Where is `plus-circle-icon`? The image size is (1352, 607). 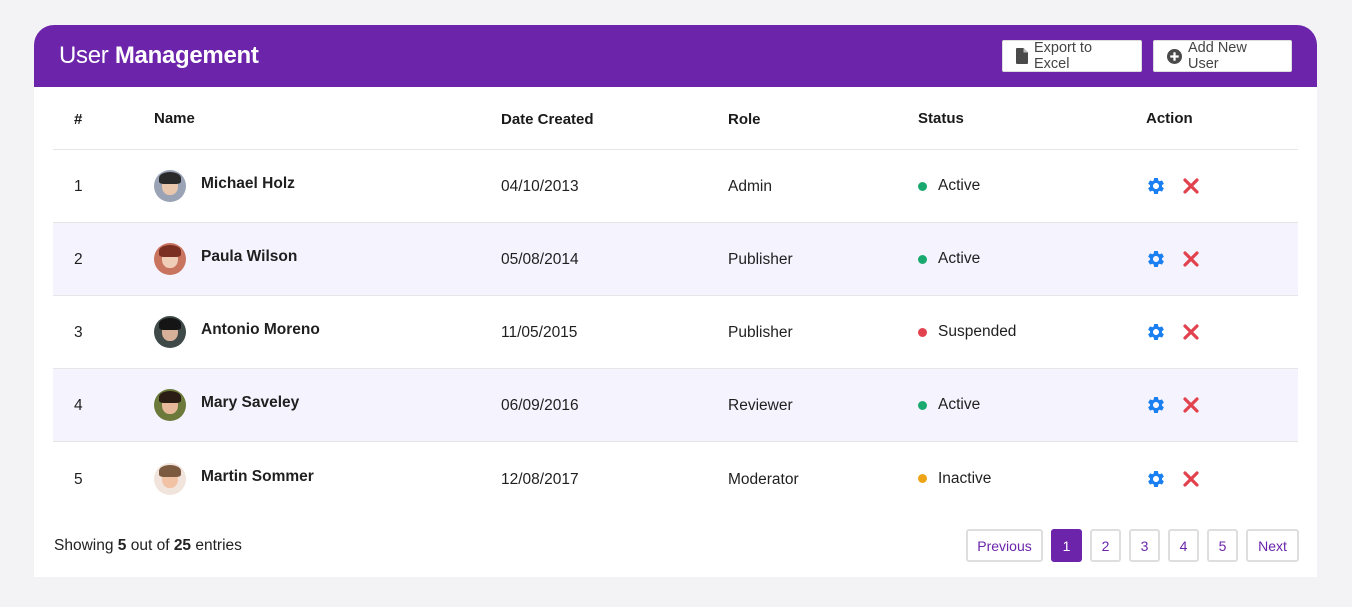
plus-circle-icon is located at coordinates (1174, 56).